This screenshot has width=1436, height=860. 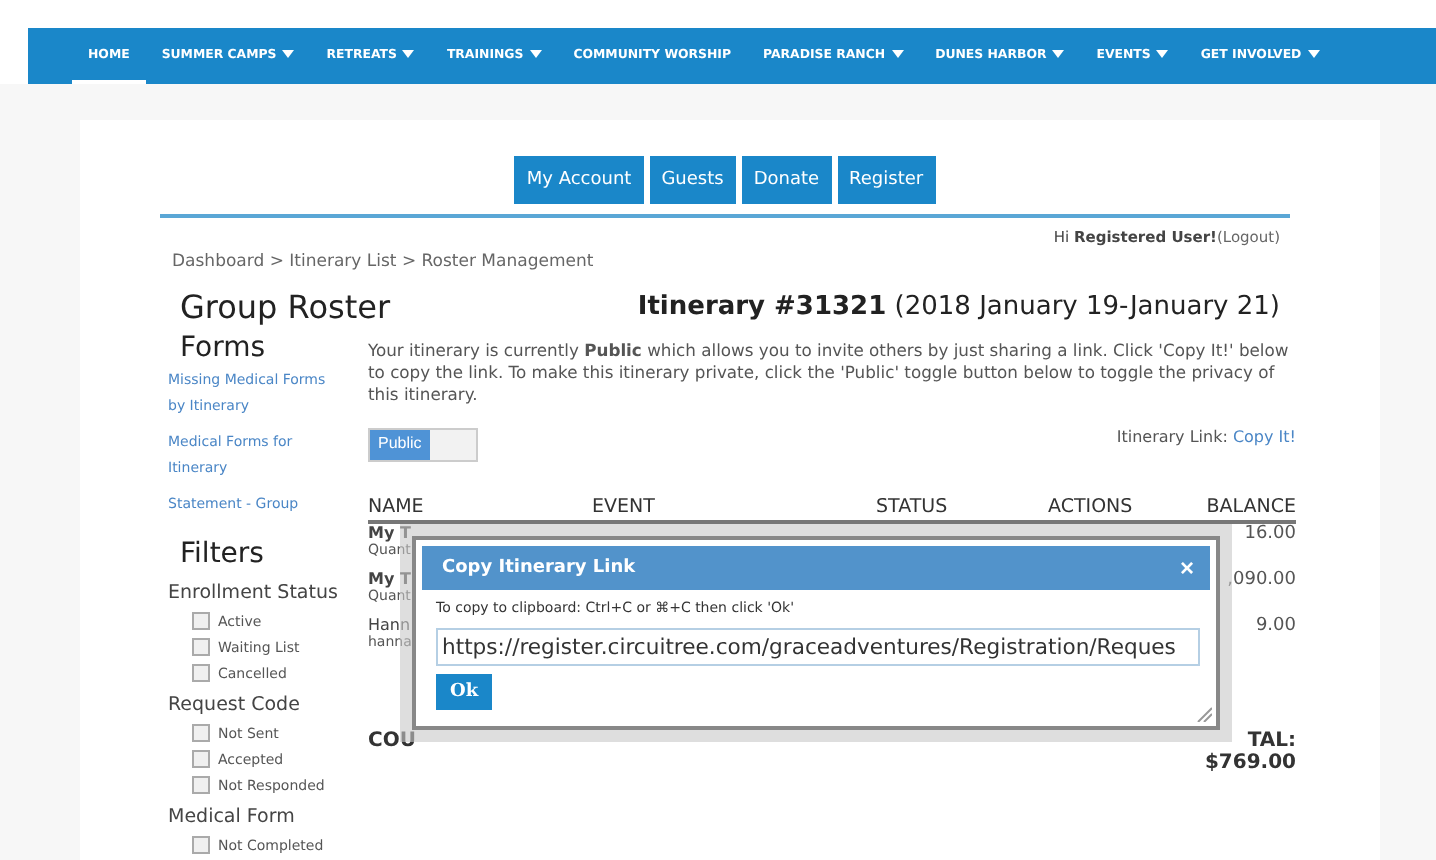 What do you see at coordinates (1172, 437) in the screenshot?
I see `itinerary-link-label: Itinerary Link:` at bounding box center [1172, 437].